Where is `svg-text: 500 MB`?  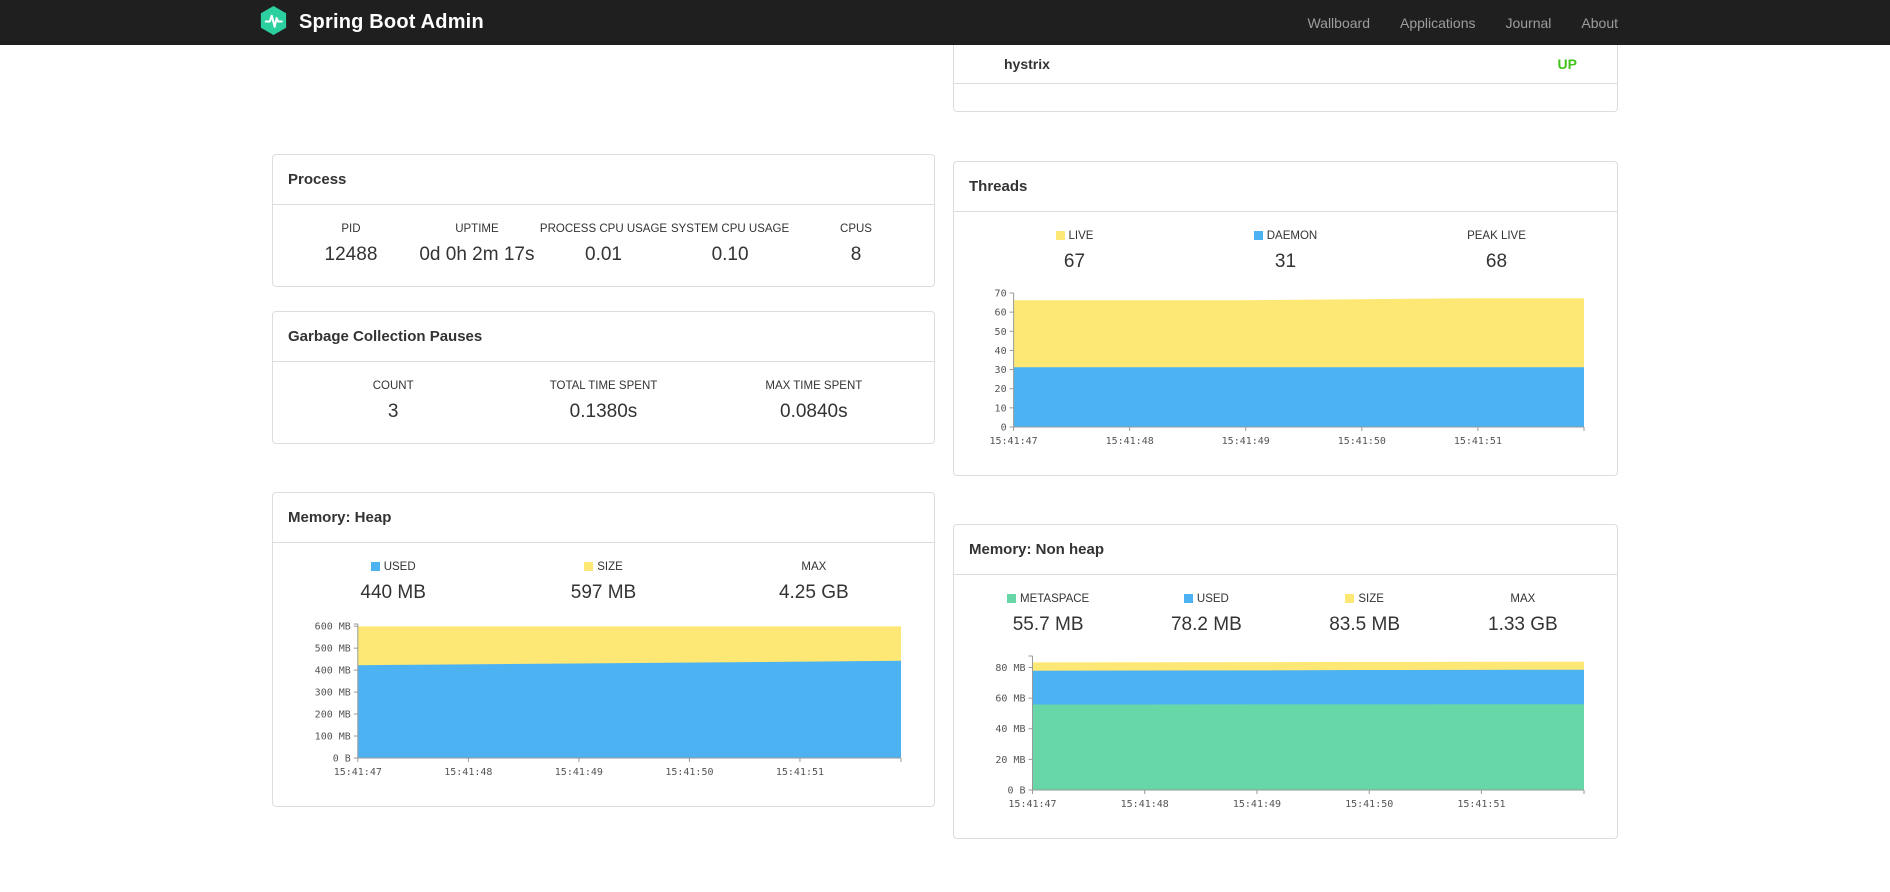
svg-text: 500 MB is located at coordinates (333, 649).